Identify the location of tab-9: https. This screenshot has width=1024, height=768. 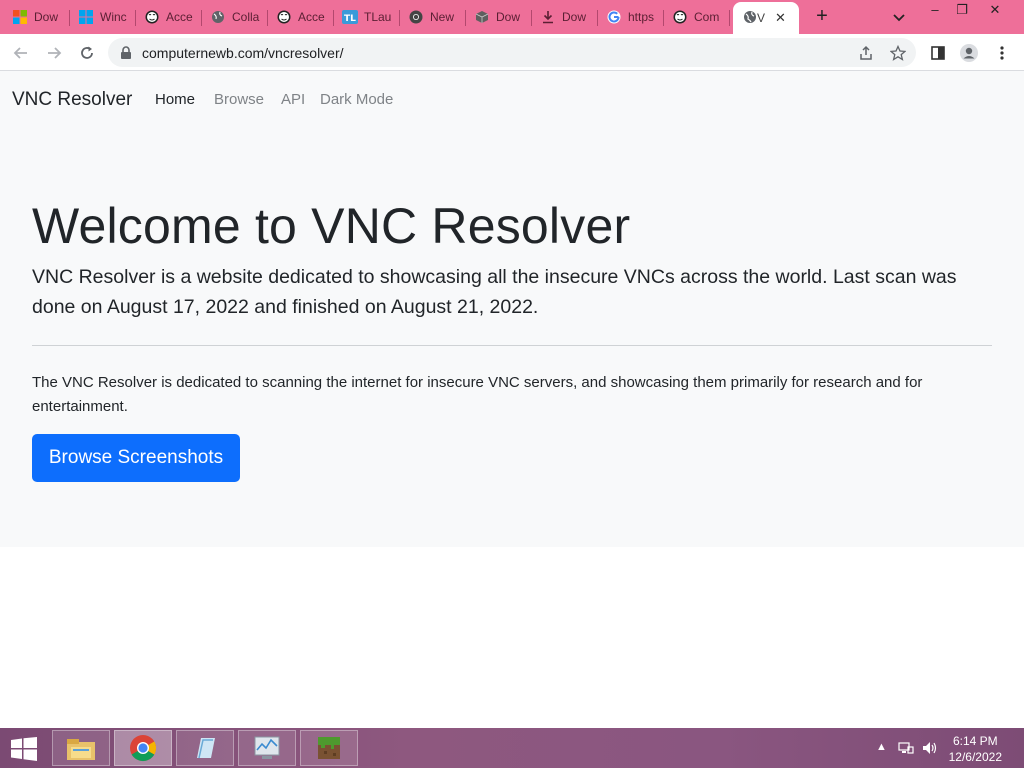
(631, 17).